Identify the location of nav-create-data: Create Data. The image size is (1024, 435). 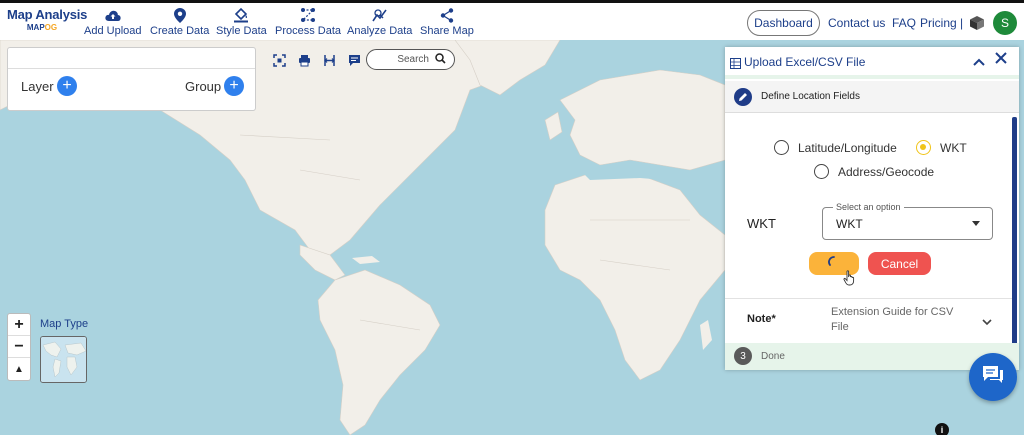
(179, 22).